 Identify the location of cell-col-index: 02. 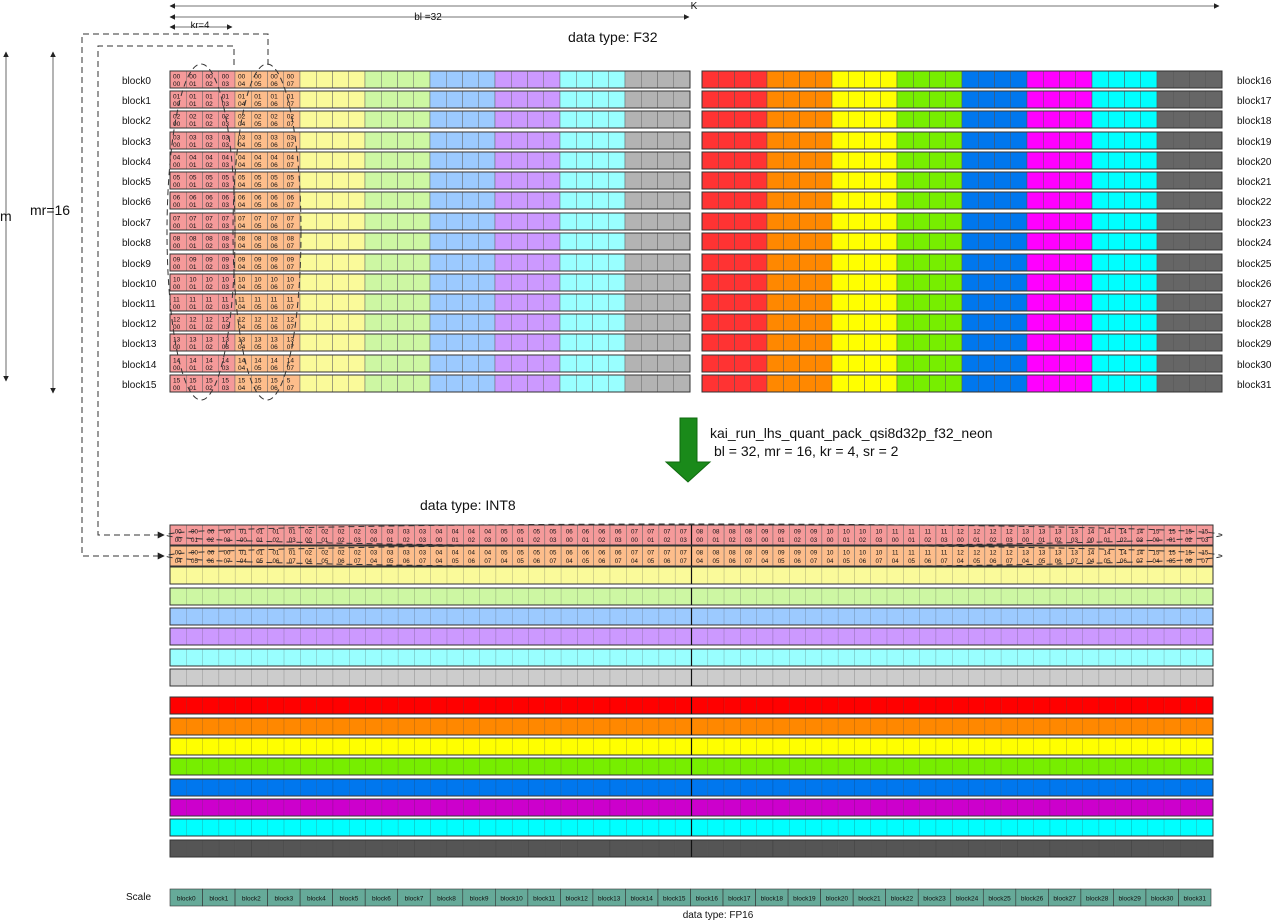
(210, 327).